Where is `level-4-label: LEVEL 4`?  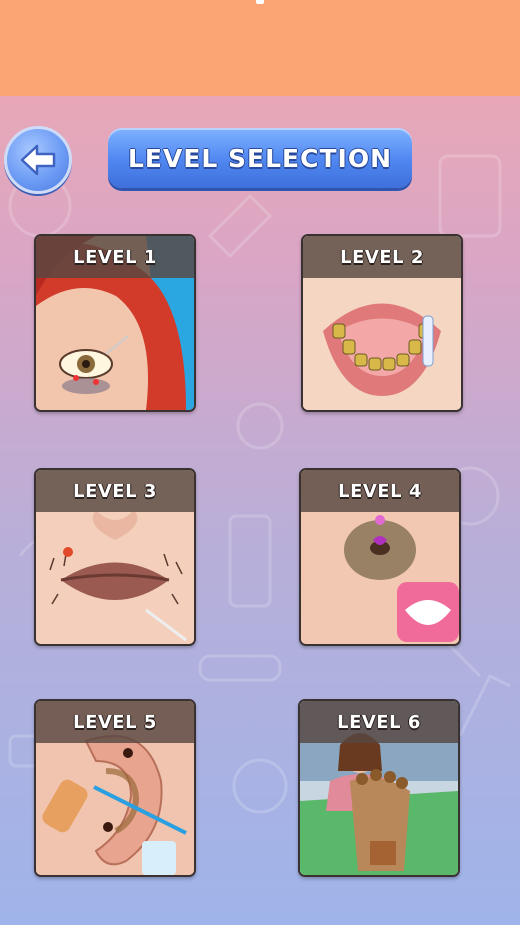 level-4-label: LEVEL 4 is located at coordinates (380, 491).